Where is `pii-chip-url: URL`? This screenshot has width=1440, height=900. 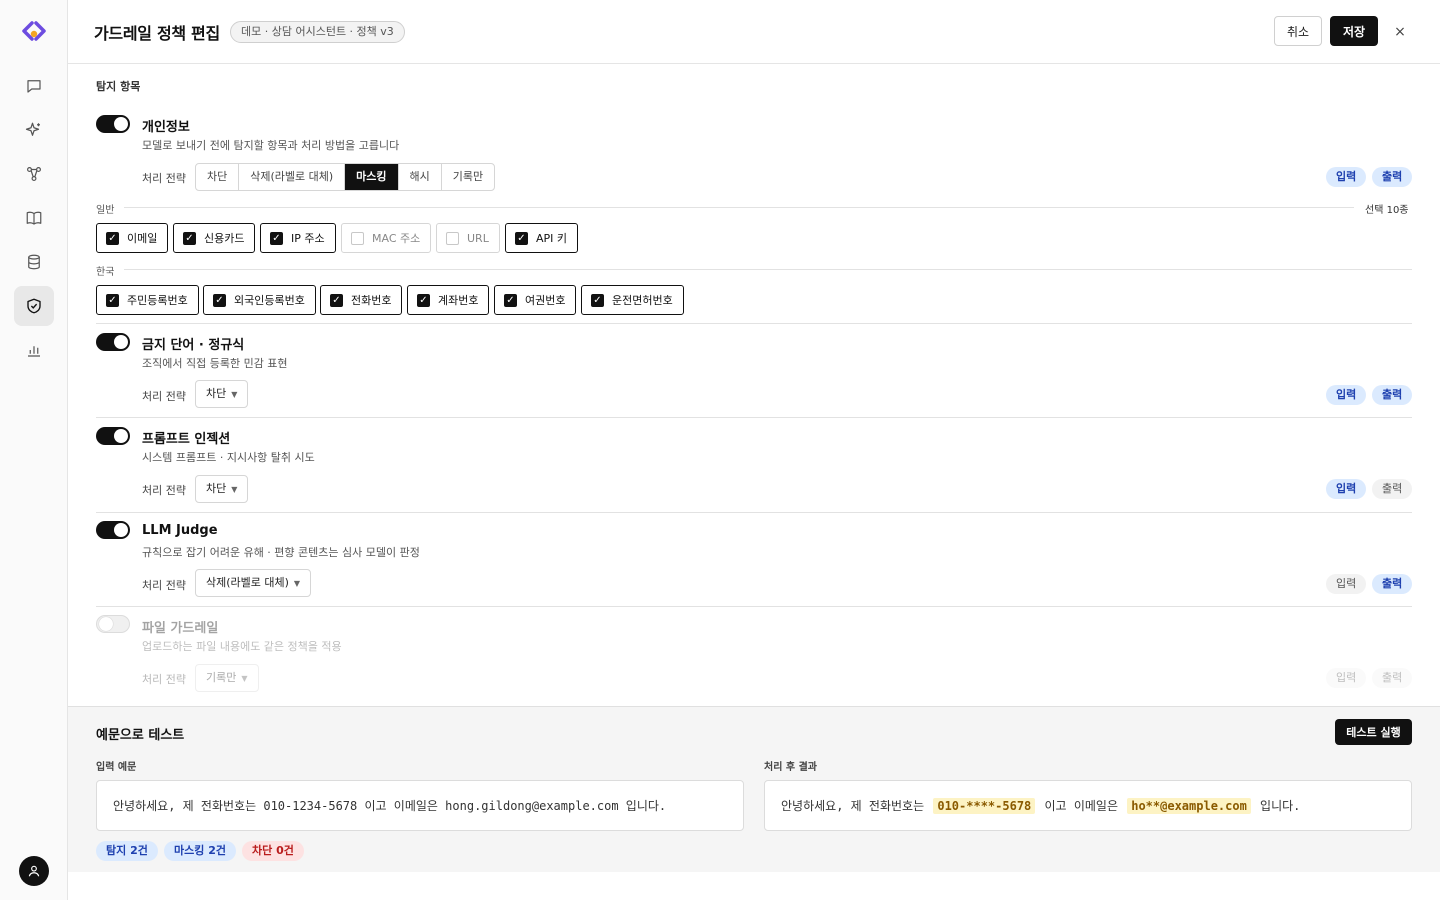 pii-chip-url: URL is located at coordinates (468, 238).